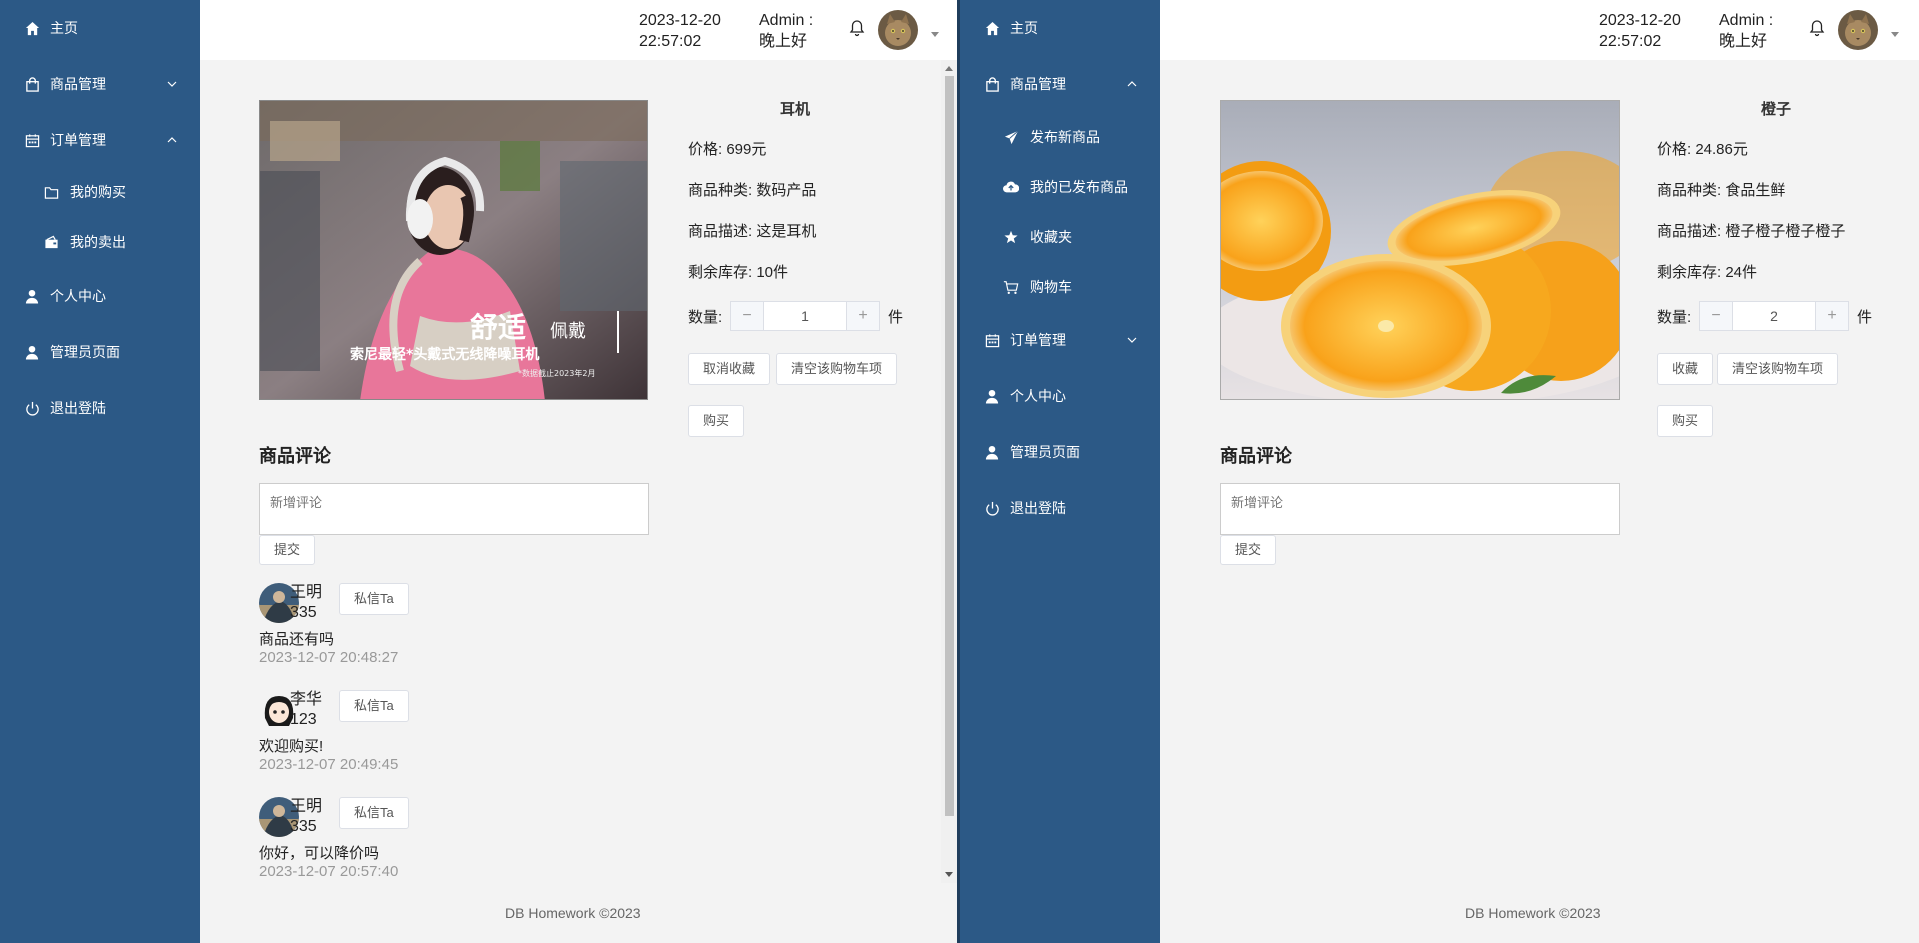 This screenshot has height=943, width=1919. What do you see at coordinates (1060, 187) in the screenshot?
I see `sidebar-item-my-published: 我的已发布商品` at bounding box center [1060, 187].